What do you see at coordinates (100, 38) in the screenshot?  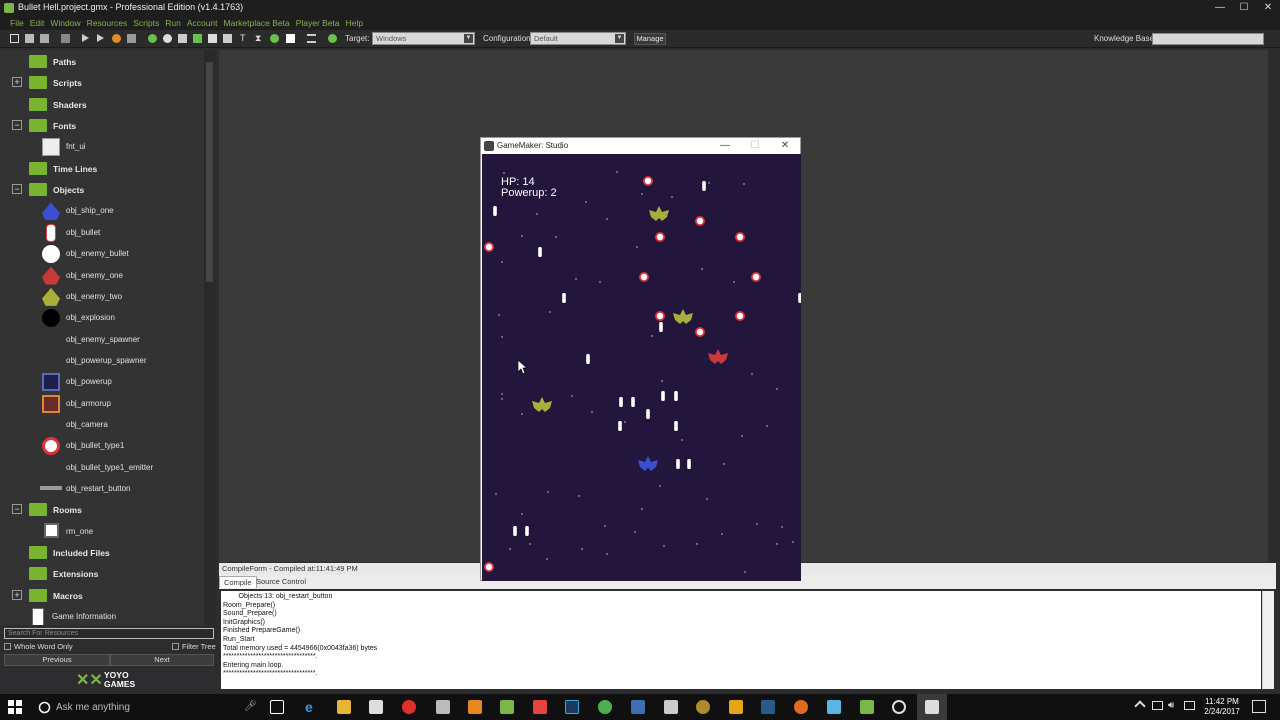 I see `debug-icon` at bounding box center [100, 38].